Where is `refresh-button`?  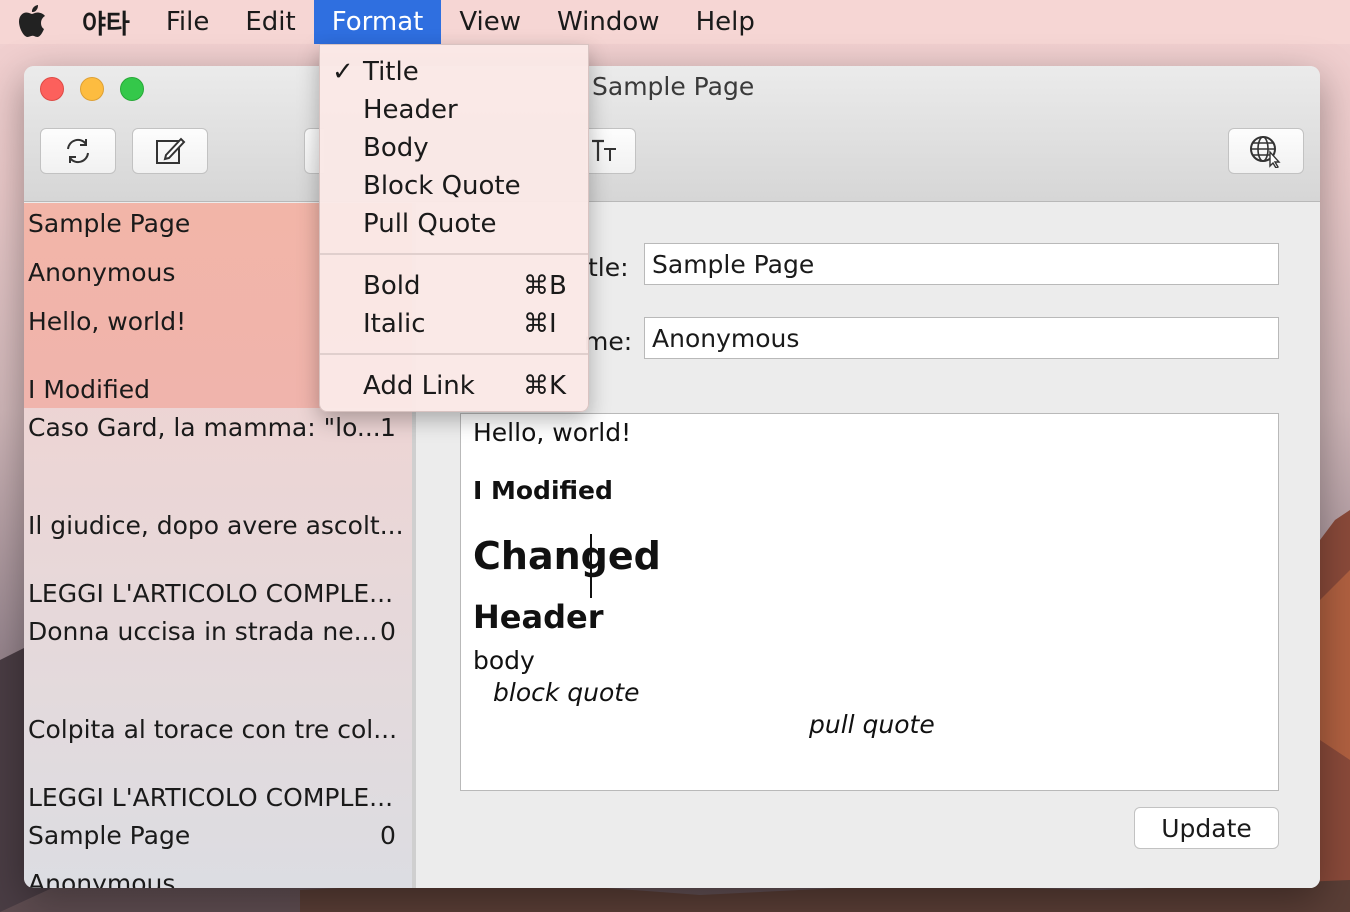 refresh-button is located at coordinates (78, 151).